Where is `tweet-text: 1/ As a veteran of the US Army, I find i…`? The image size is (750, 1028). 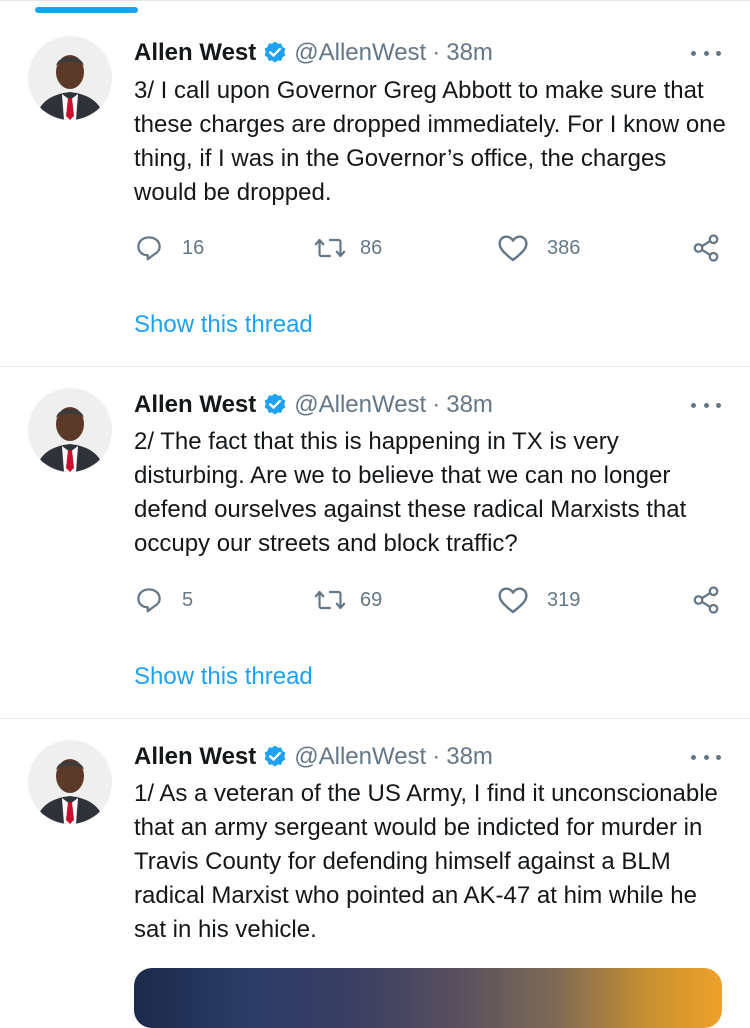 tweet-text: 1/ As a veteran of the US Army, I find i… is located at coordinates (426, 861).